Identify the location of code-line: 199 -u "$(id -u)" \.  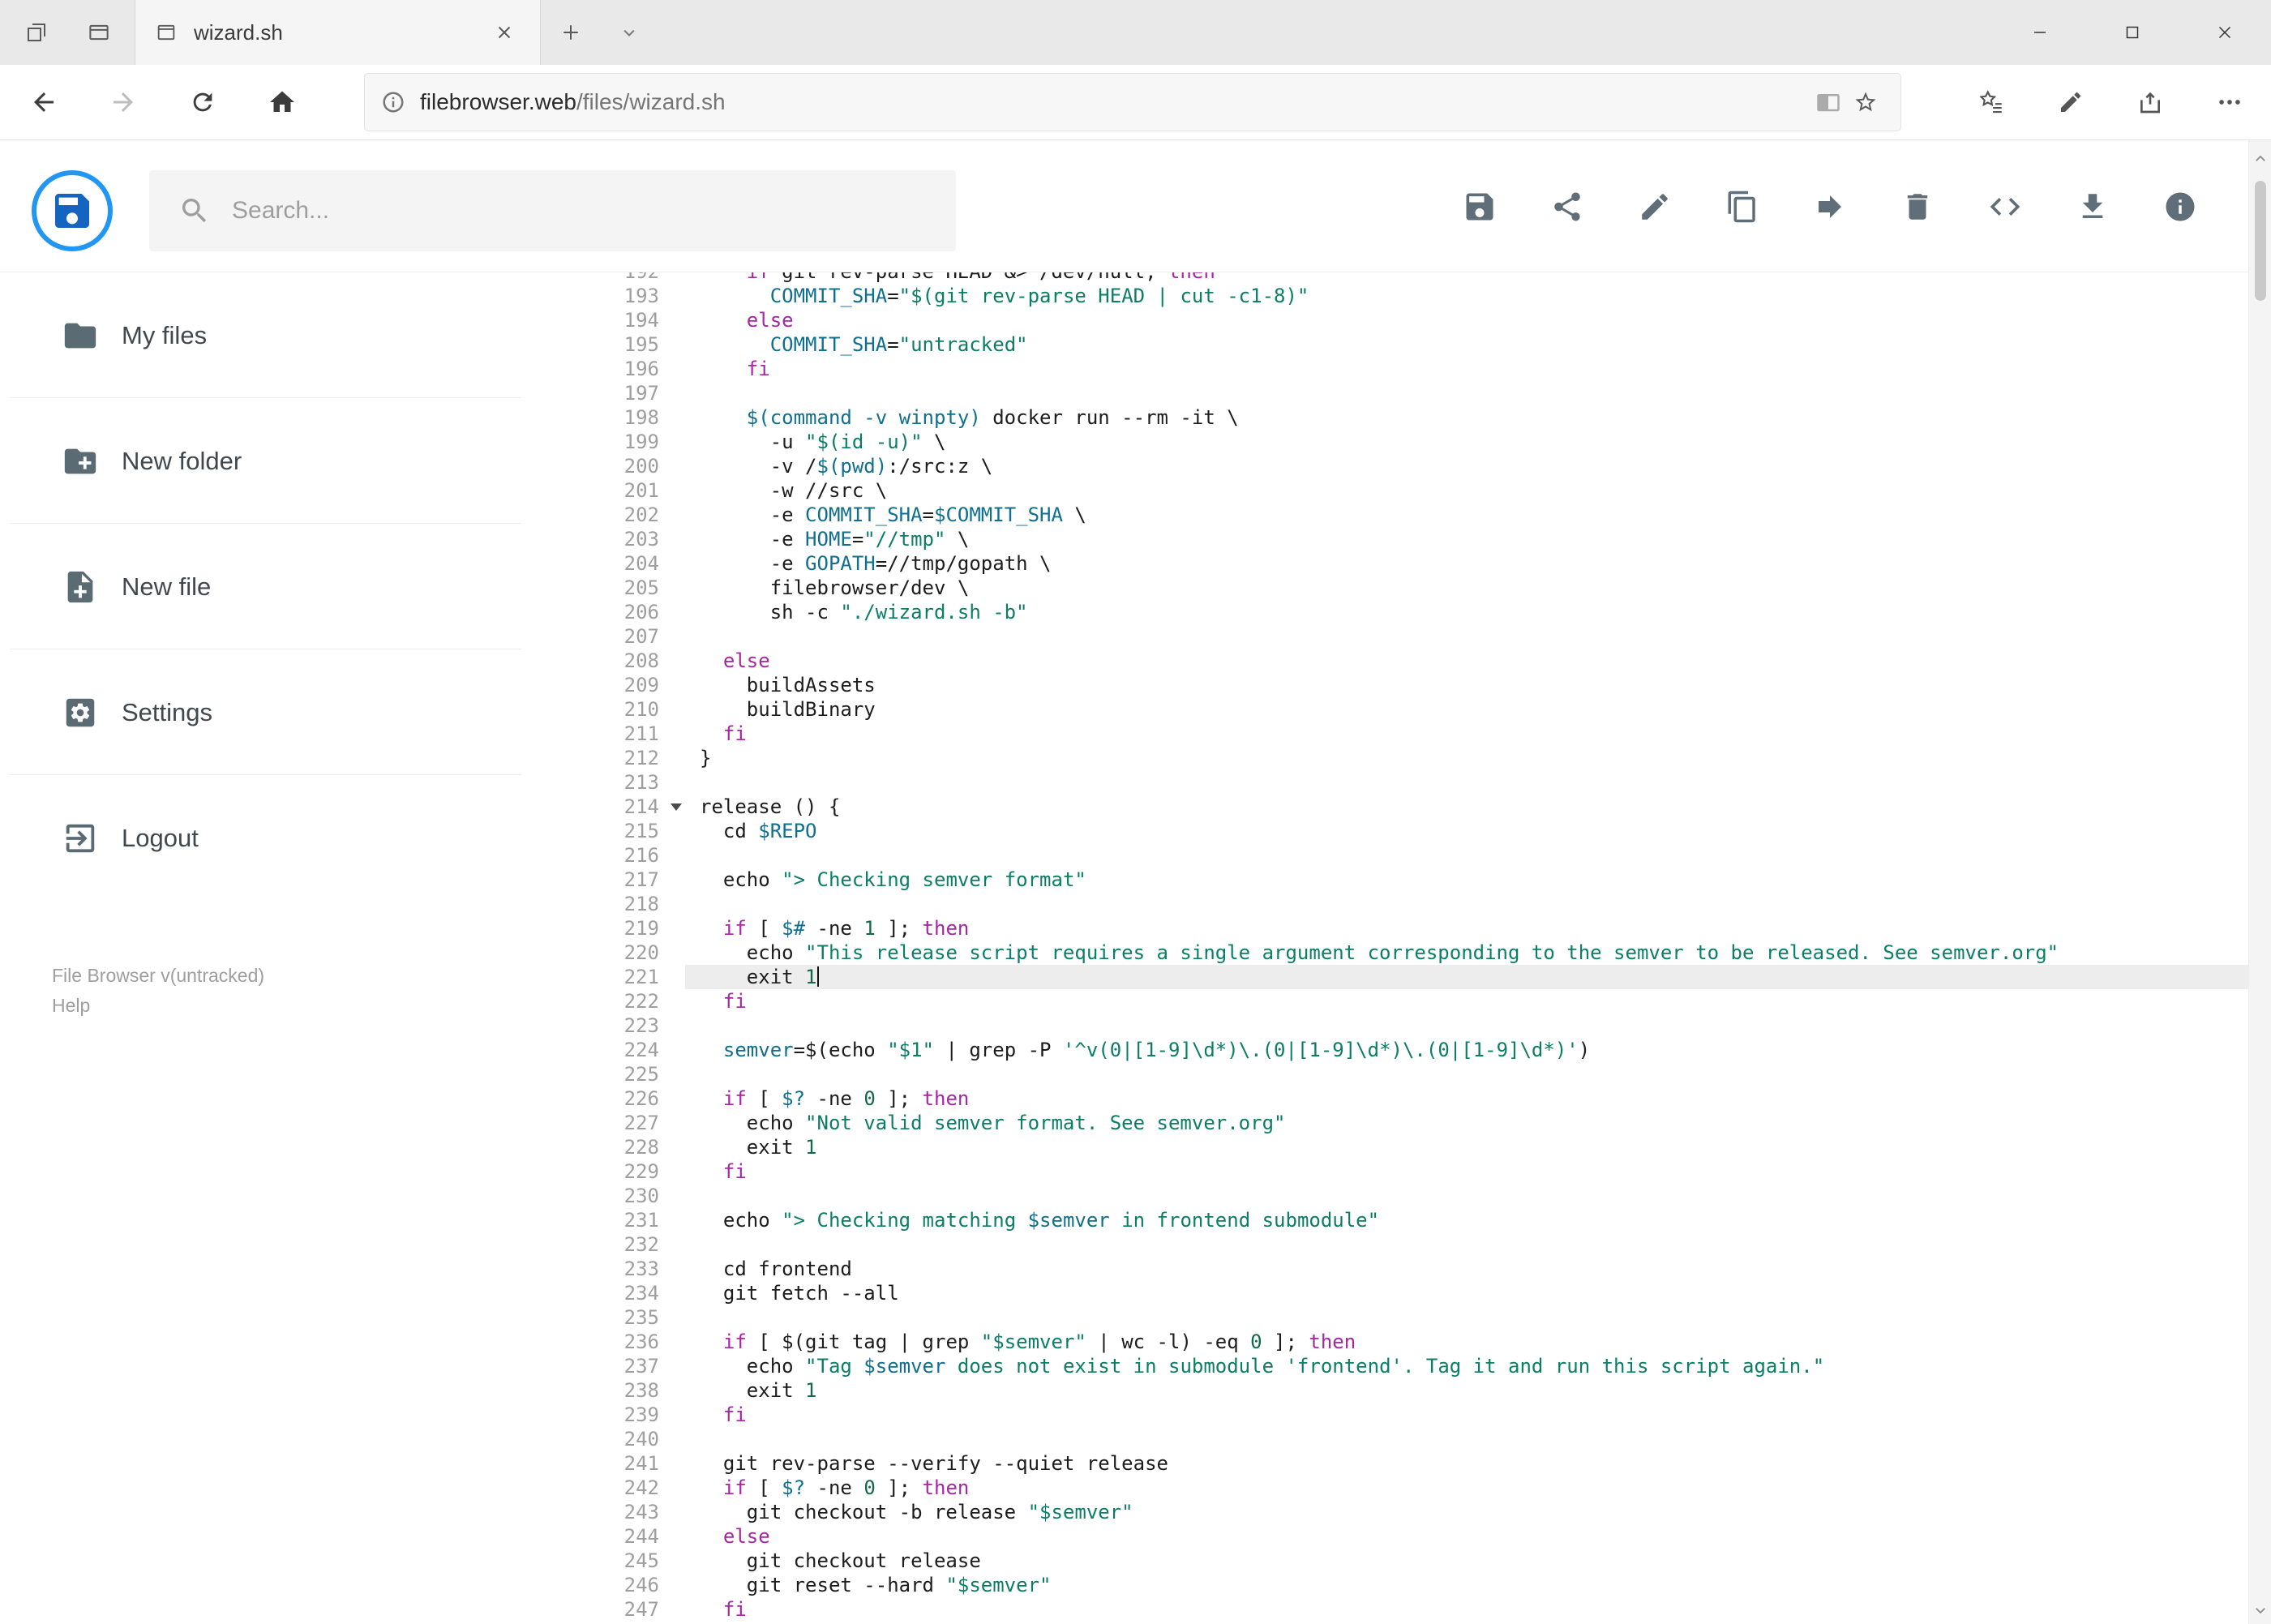
(1416, 442).